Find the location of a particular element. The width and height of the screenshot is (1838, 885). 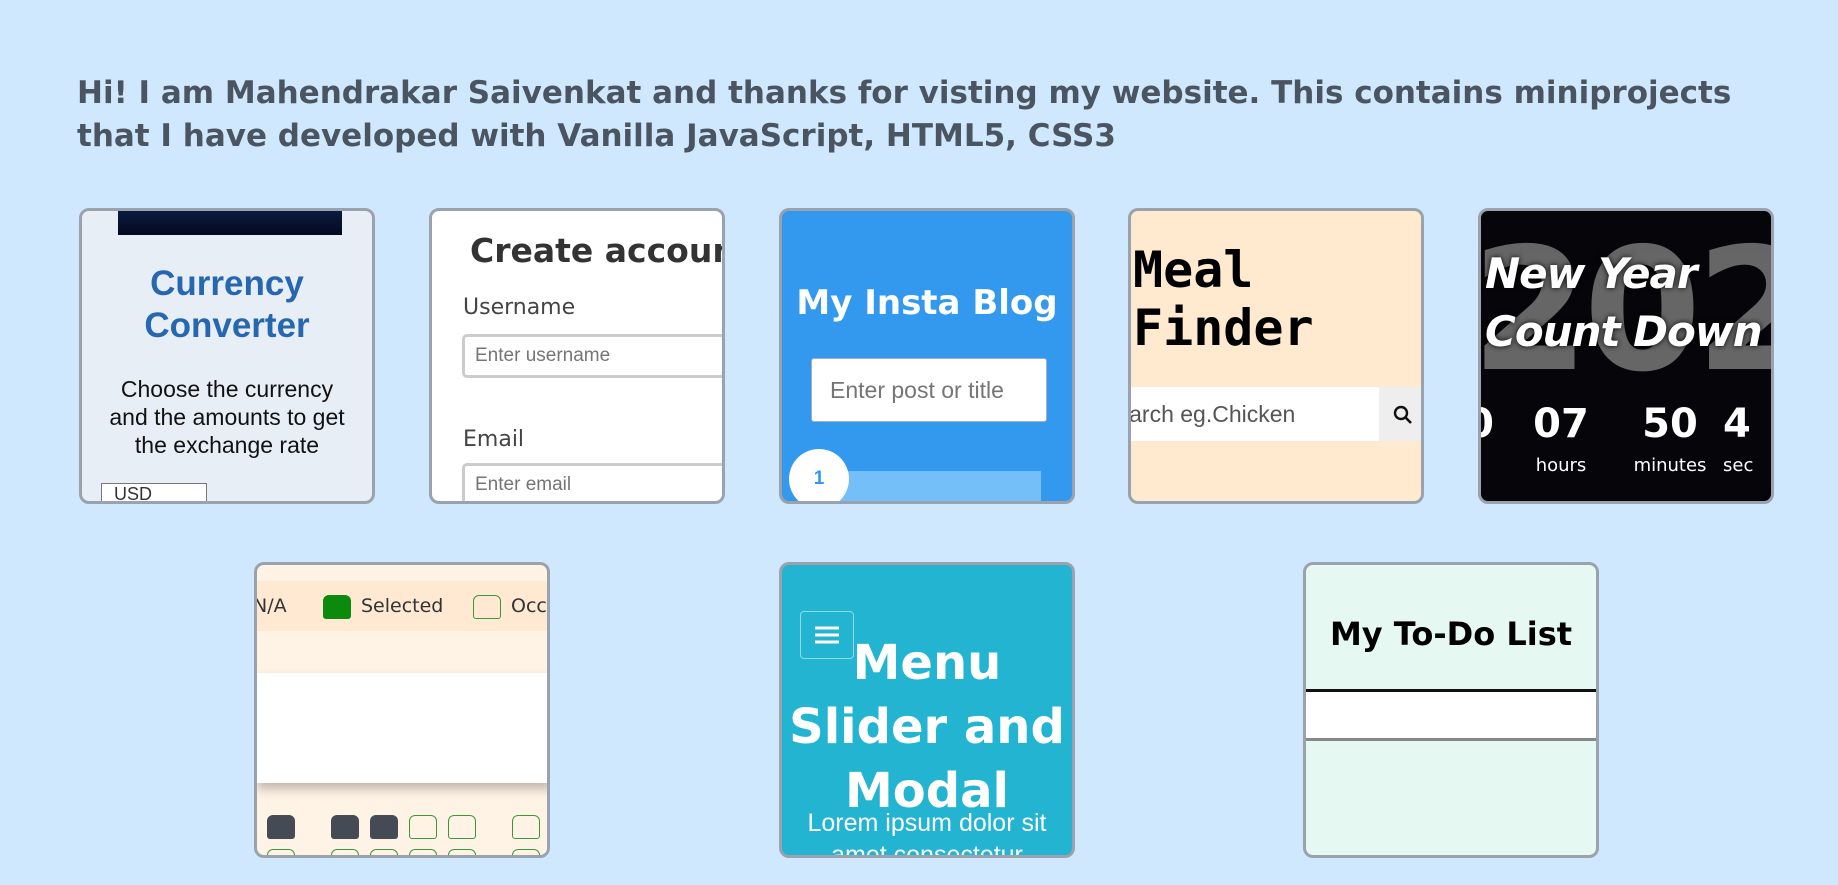

email-input is located at coordinates (592, 482).